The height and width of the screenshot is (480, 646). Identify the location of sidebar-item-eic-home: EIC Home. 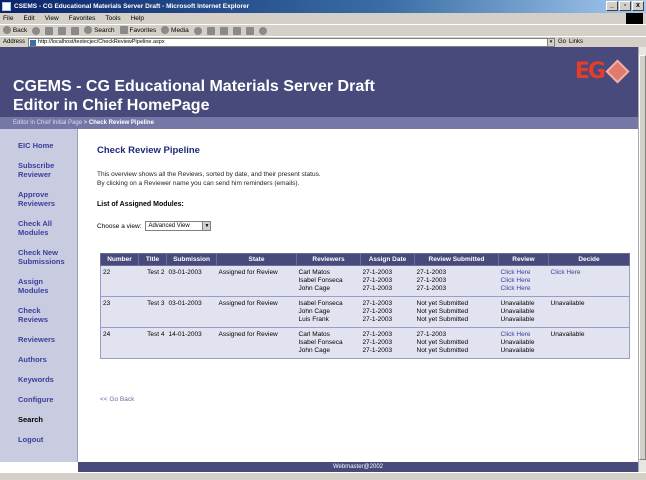
(47, 145).